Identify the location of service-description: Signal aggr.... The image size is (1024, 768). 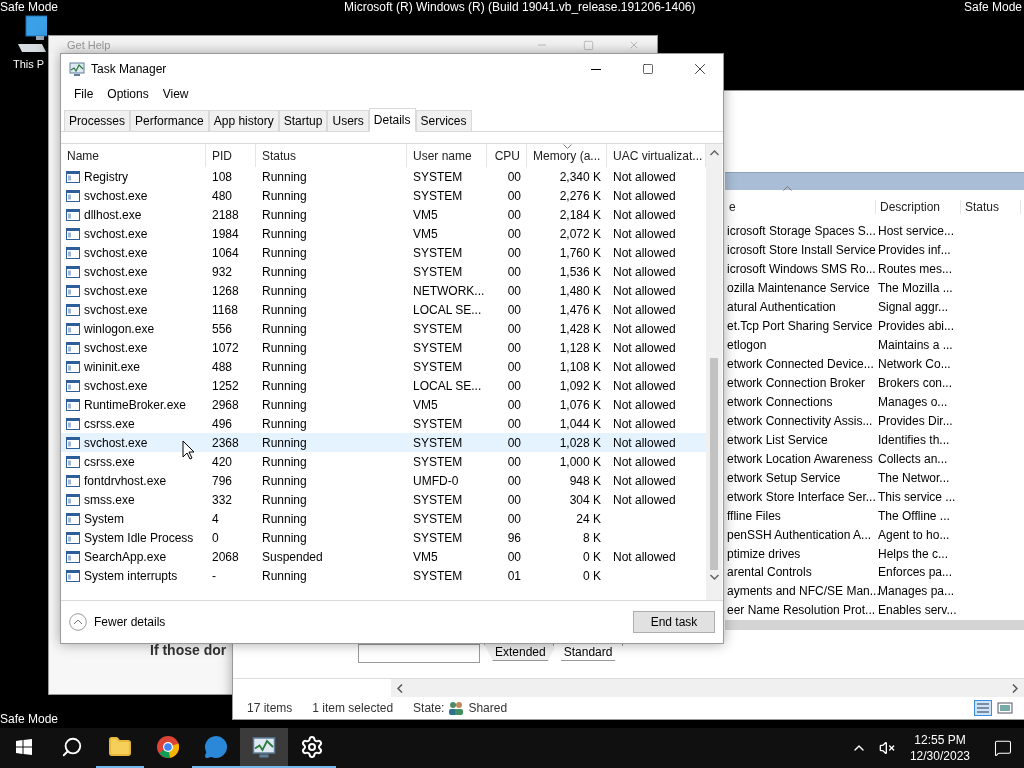
(913, 307).